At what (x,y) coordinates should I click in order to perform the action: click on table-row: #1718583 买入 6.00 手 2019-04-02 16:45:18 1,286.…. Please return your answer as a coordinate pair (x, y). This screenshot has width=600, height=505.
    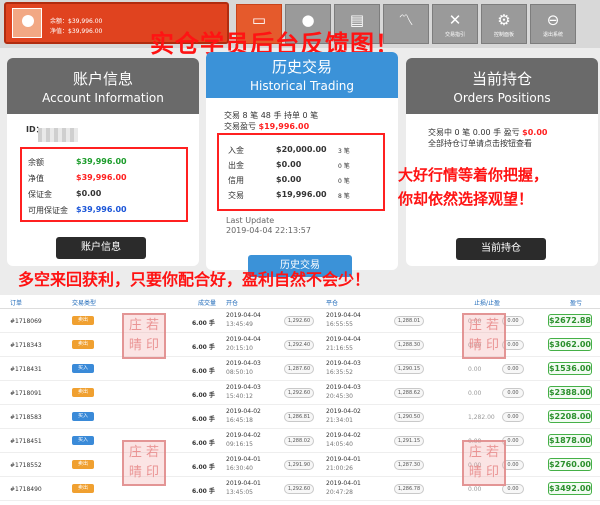
    Looking at the image, I should click on (300, 417).